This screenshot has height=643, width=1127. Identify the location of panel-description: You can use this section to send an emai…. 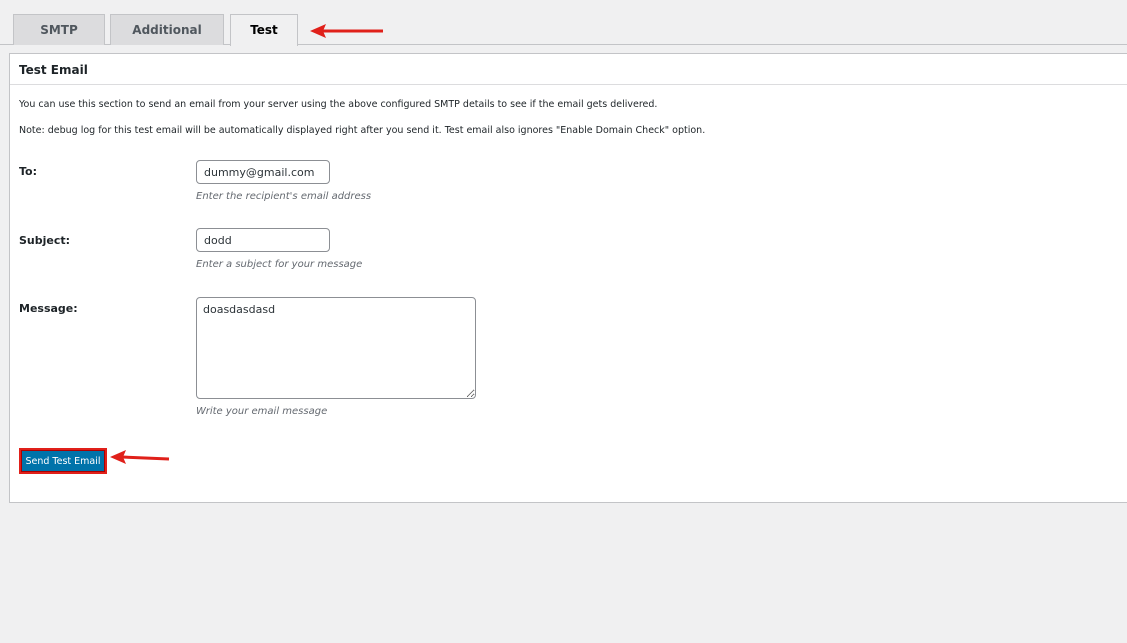
(338, 104).